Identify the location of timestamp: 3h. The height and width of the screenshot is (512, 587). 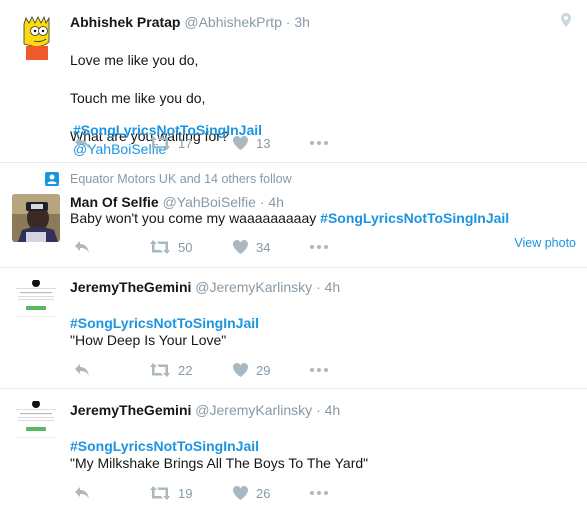
(302, 22).